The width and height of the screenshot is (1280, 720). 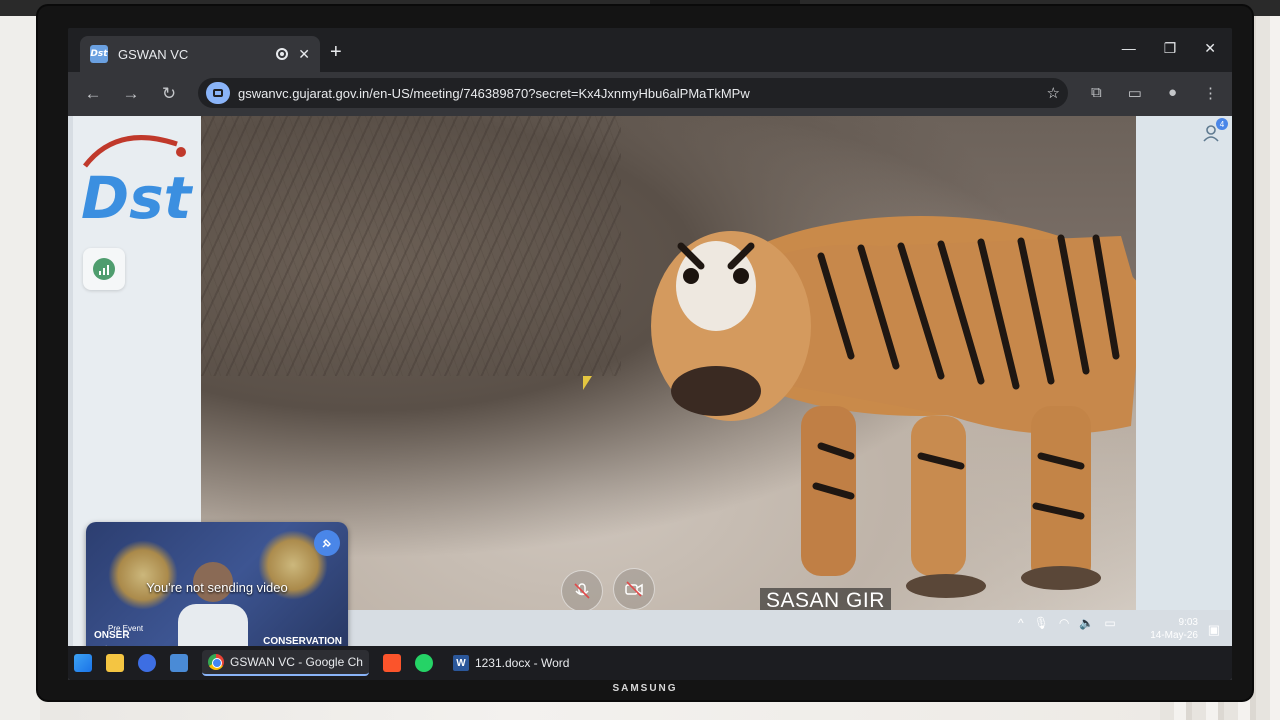 I want to click on mic-off-icon, so click(x=582, y=591).